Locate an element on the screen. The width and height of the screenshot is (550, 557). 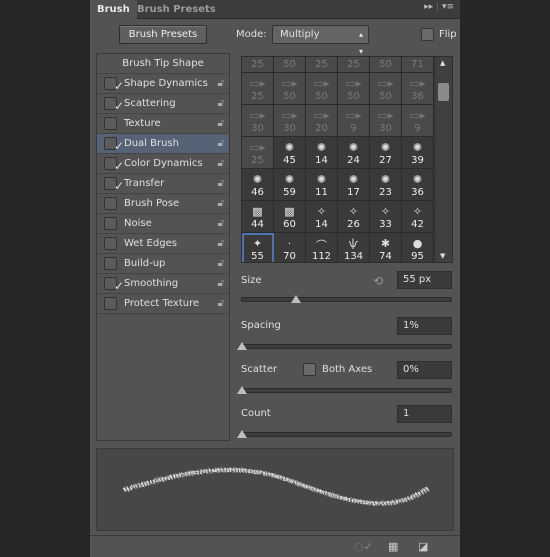
brush-tip-cell: ▭▸ 20 is located at coordinates (322, 121).